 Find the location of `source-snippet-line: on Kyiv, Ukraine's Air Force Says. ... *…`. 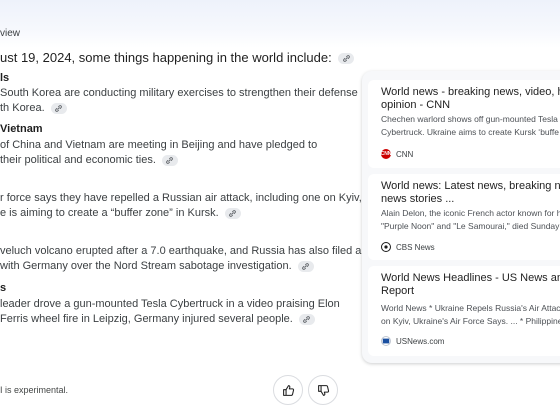

source-snippet-line: on Kyiv, Ukraine's Air Force Says. ... *… is located at coordinates (470, 321).